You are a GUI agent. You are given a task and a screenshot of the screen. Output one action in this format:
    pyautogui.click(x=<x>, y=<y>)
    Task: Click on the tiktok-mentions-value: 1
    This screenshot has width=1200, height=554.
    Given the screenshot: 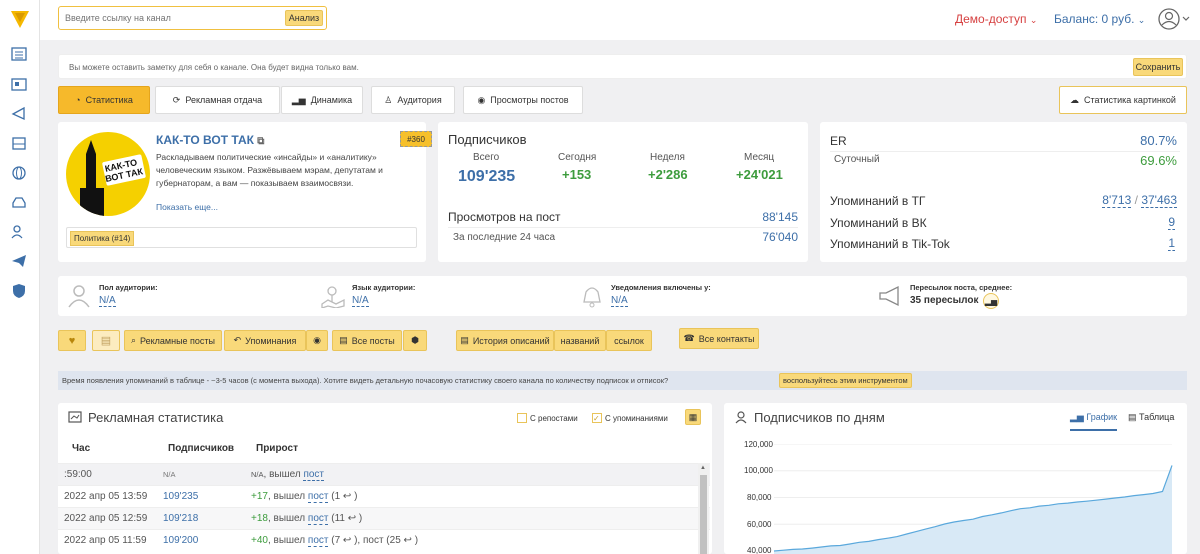 What is the action you would take?
    pyautogui.click(x=1171, y=243)
    